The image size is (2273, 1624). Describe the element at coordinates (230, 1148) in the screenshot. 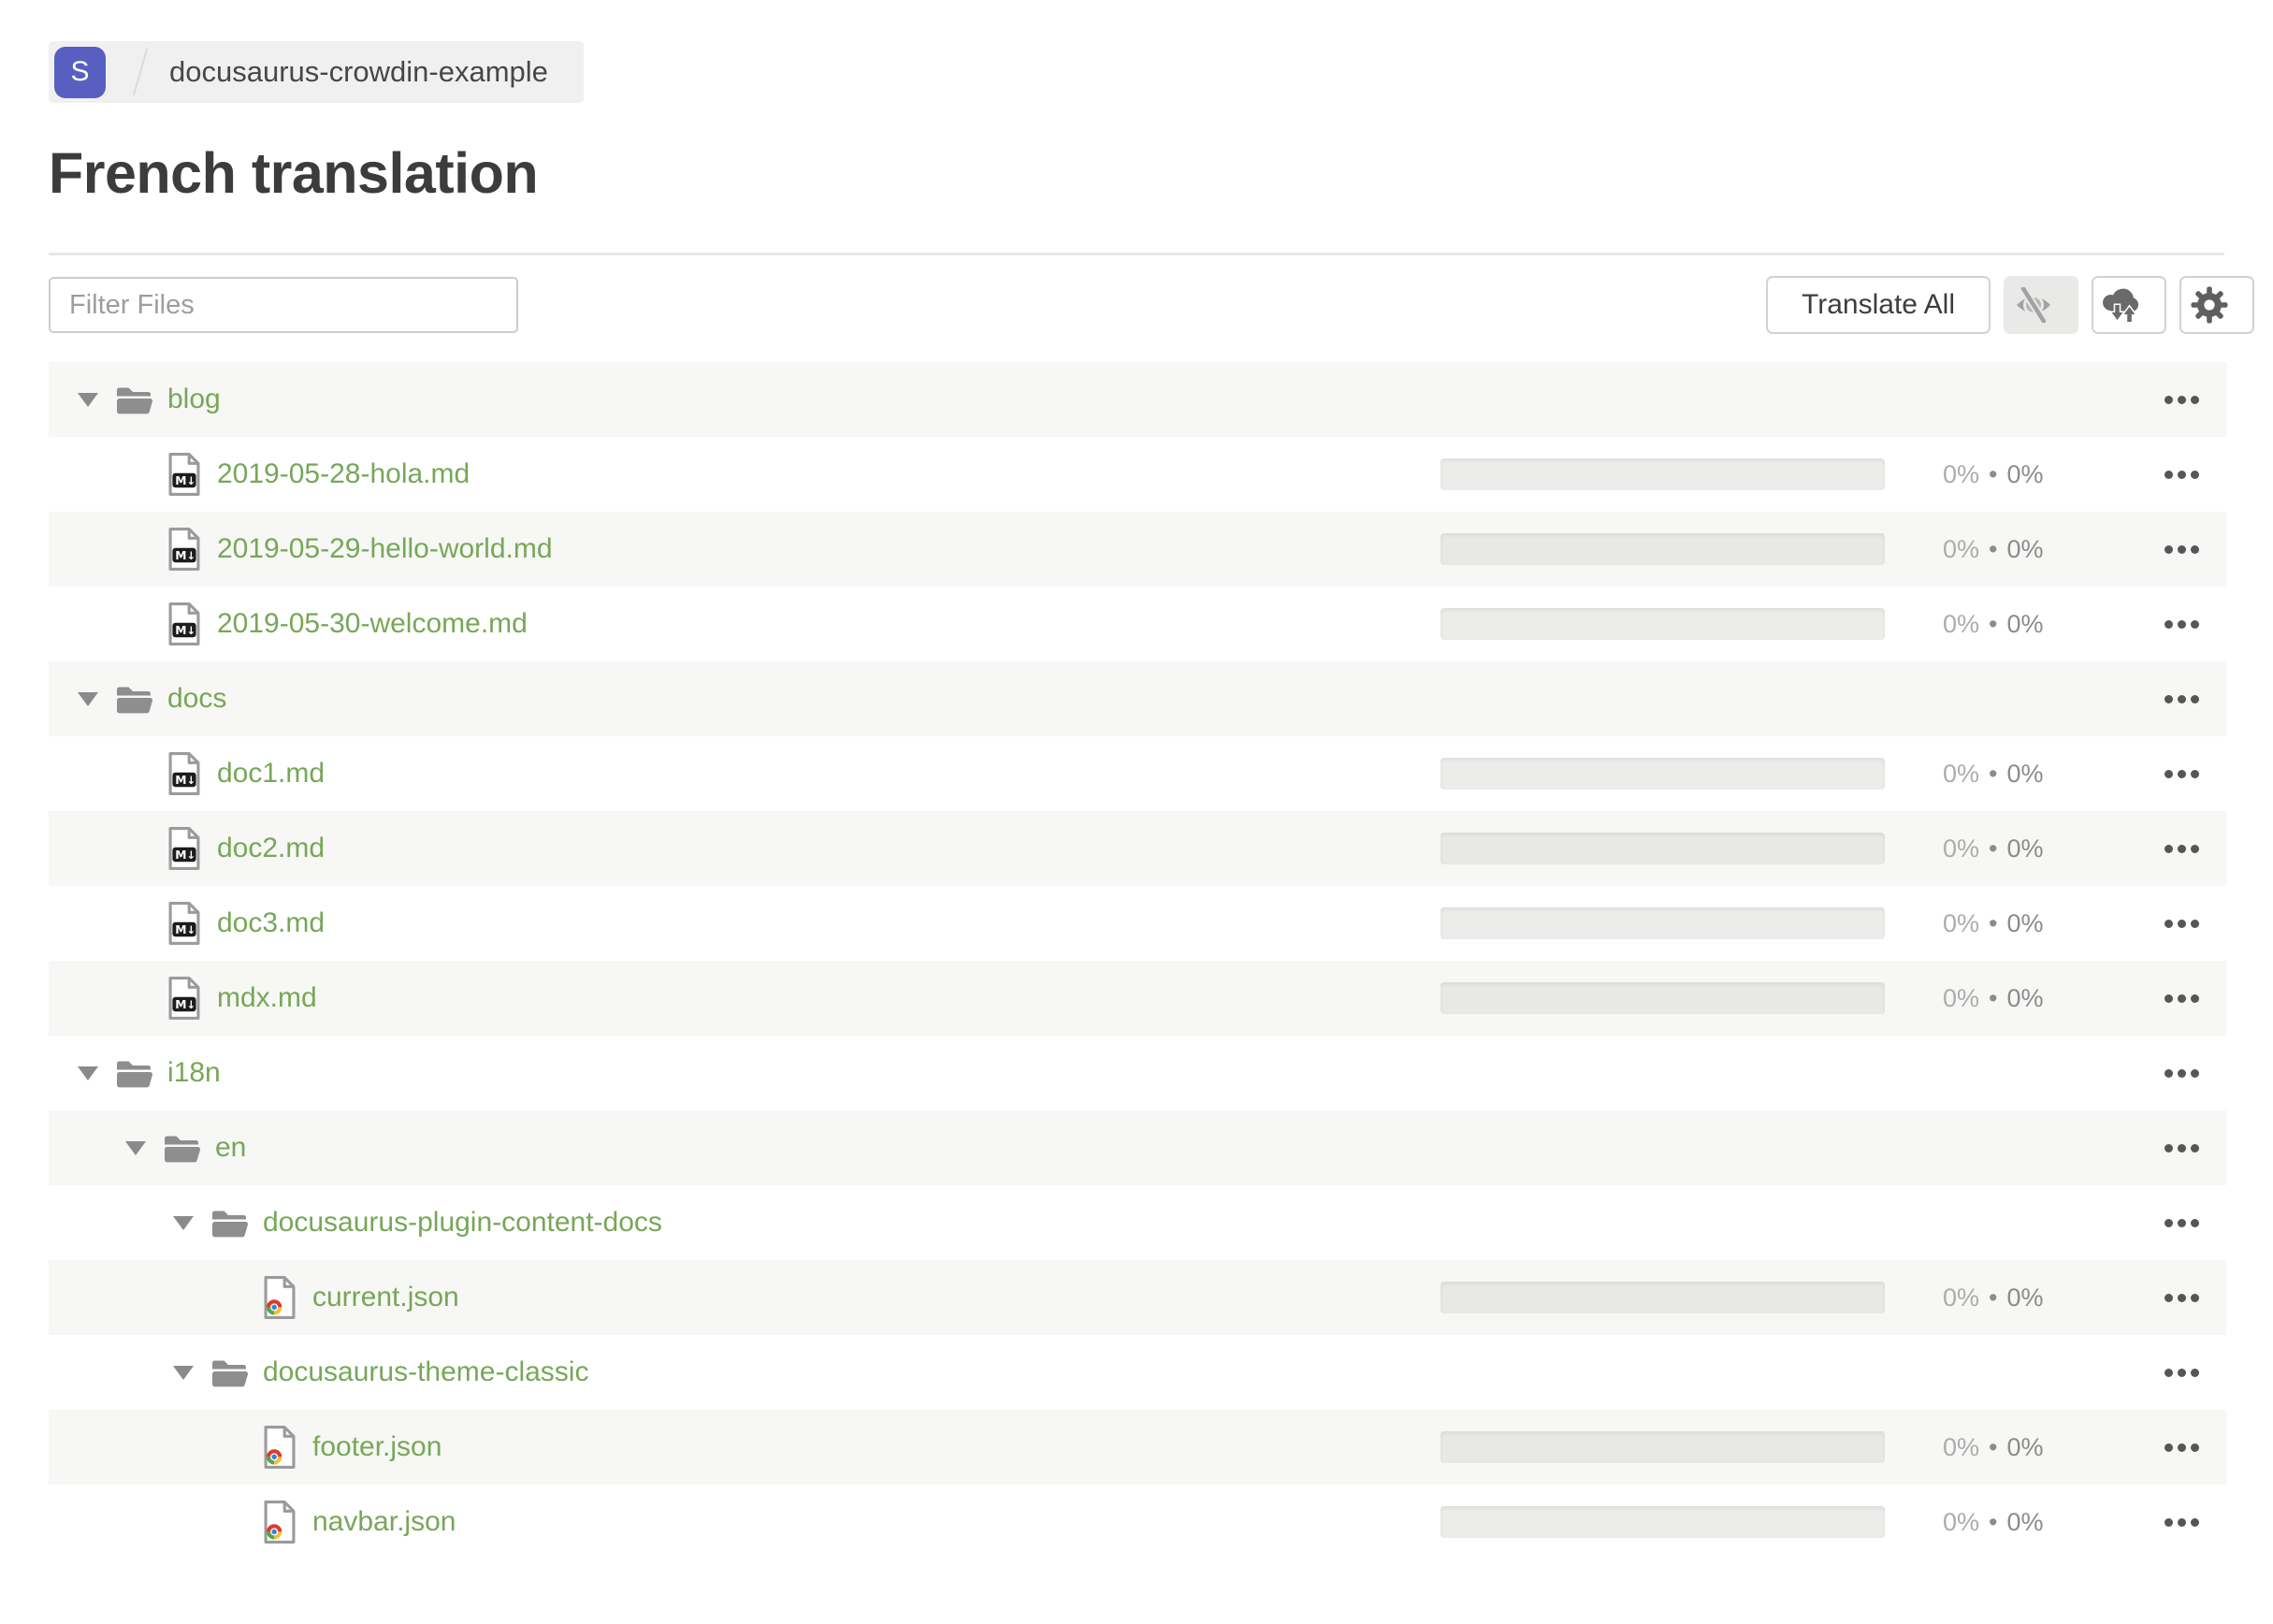

I see `folder-label: en` at that location.